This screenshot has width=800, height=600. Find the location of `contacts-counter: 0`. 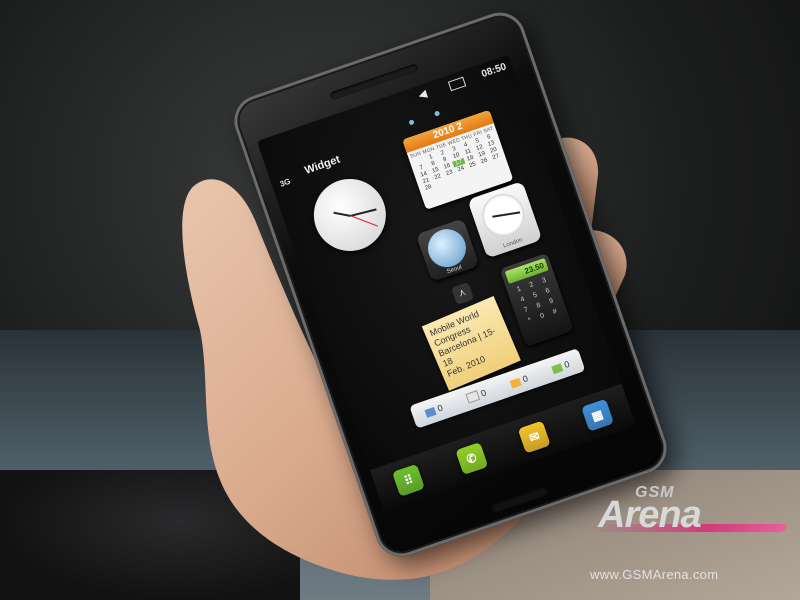

contacts-counter: 0 is located at coordinates (434, 410).